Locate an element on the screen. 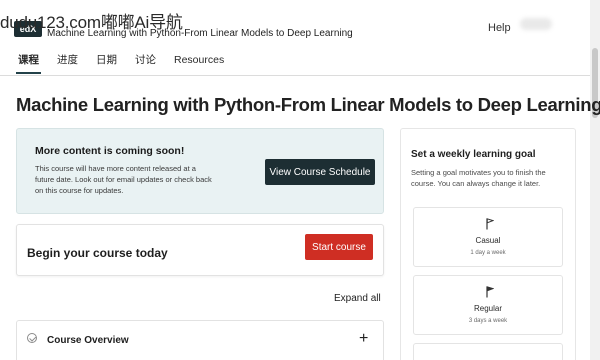 This screenshot has width=600, height=360. goal-option-casual: Casual 1 day a week is located at coordinates (488, 237).